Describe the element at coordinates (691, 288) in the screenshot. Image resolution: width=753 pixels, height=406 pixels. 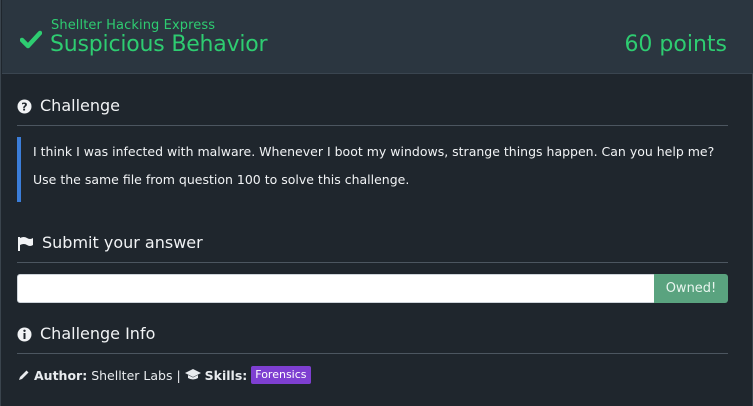
I see `owned-button: Owned!` at that location.